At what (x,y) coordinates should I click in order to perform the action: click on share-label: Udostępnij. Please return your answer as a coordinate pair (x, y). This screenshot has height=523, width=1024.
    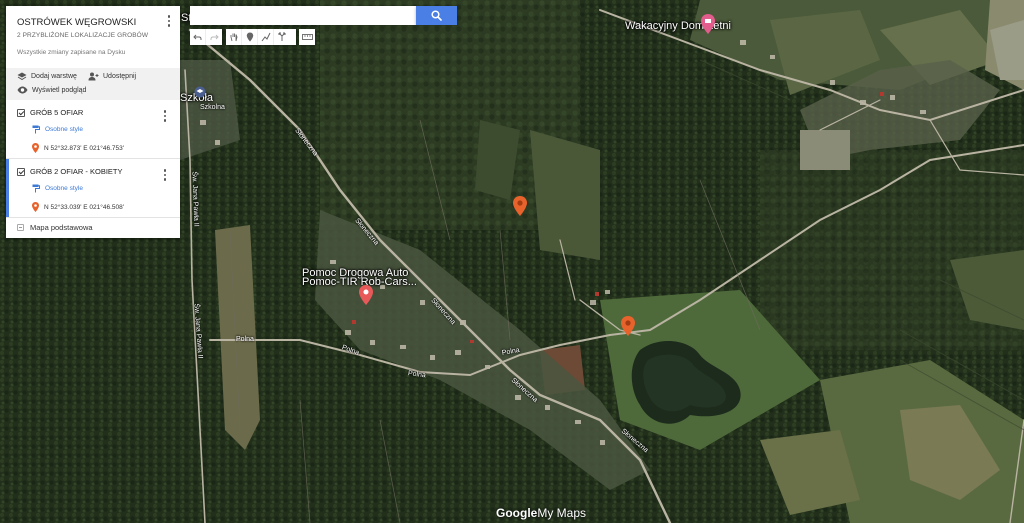
    Looking at the image, I should click on (120, 76).